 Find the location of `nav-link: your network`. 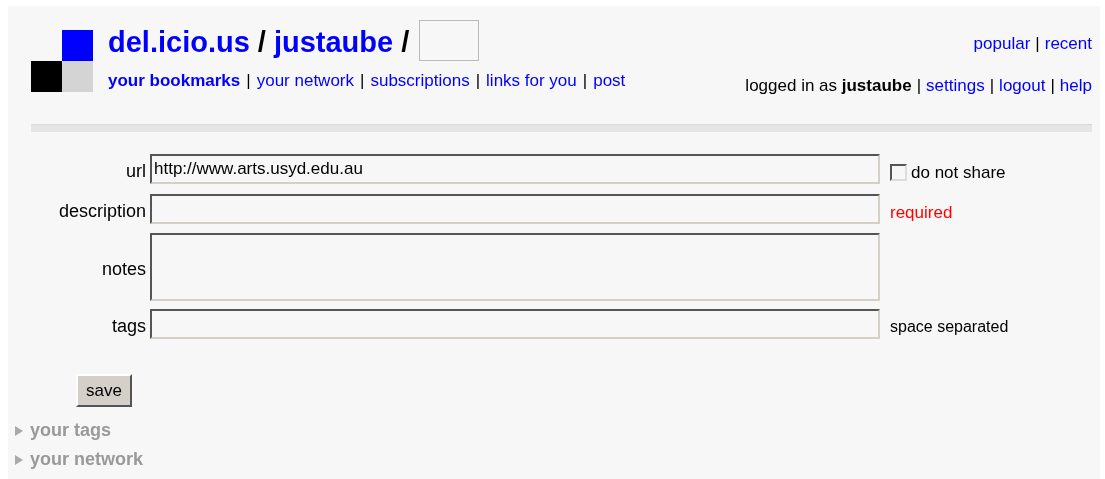

nav-link: your network is located at coordinates (305, 81).